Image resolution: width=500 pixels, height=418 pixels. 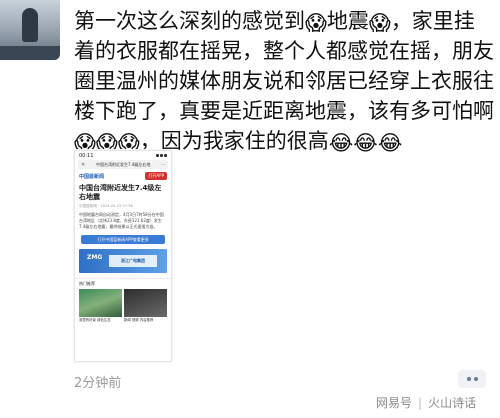 I want to click on recommend-item-1: 浙里有好景 绿色生态, so click(x=100, y=306).